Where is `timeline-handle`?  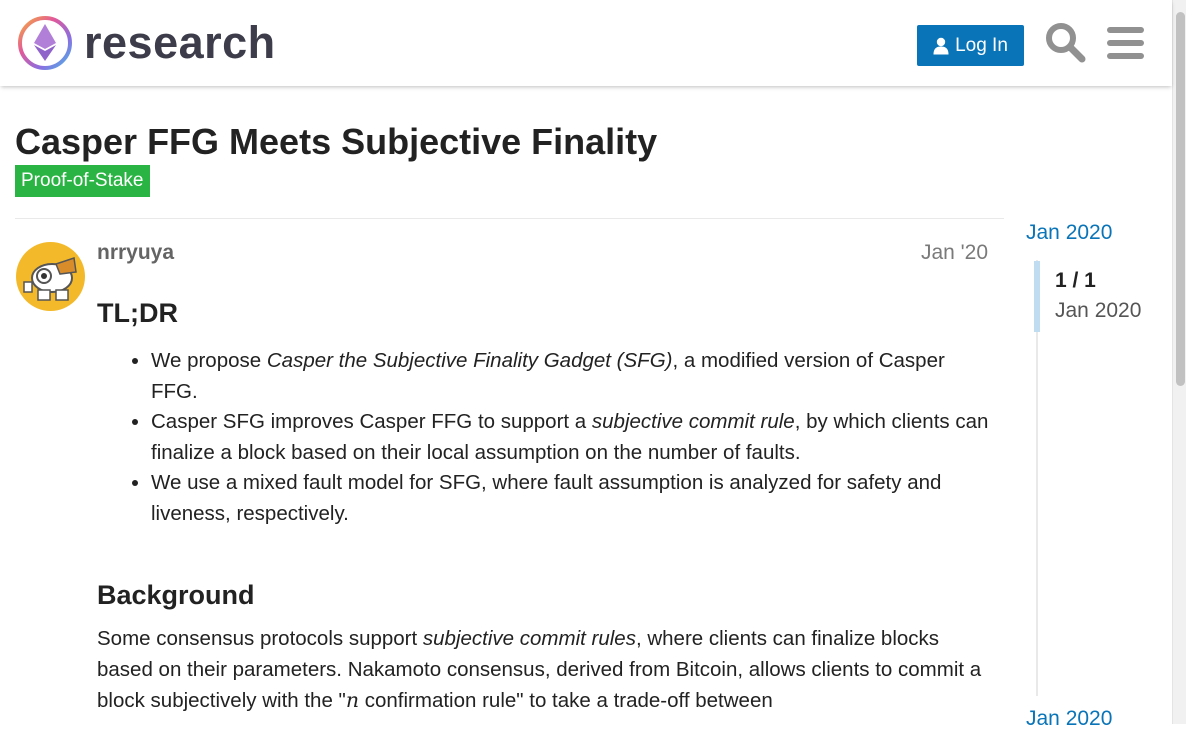
timeline-handle is located at coordinates (1037, 296).